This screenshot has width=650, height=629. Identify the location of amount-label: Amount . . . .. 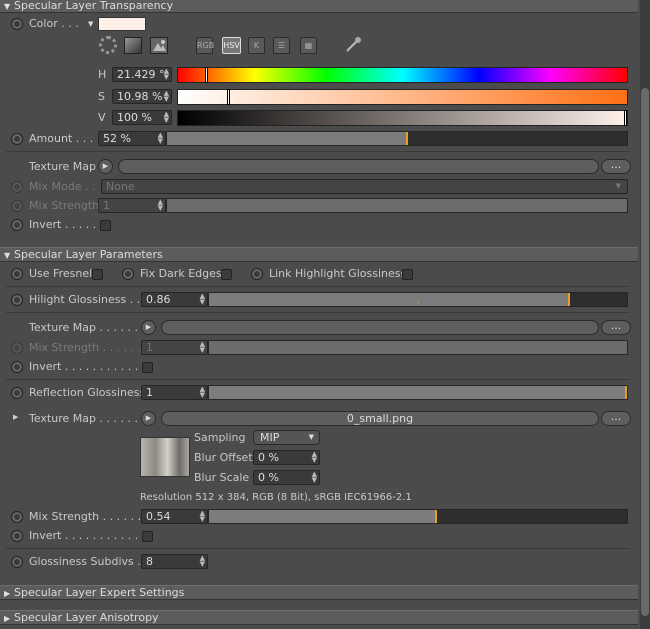
(65, 138).